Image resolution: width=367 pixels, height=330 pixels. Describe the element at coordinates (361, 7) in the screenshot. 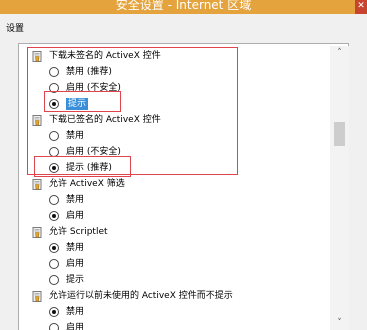

I see `close-button: ✕` at that location.